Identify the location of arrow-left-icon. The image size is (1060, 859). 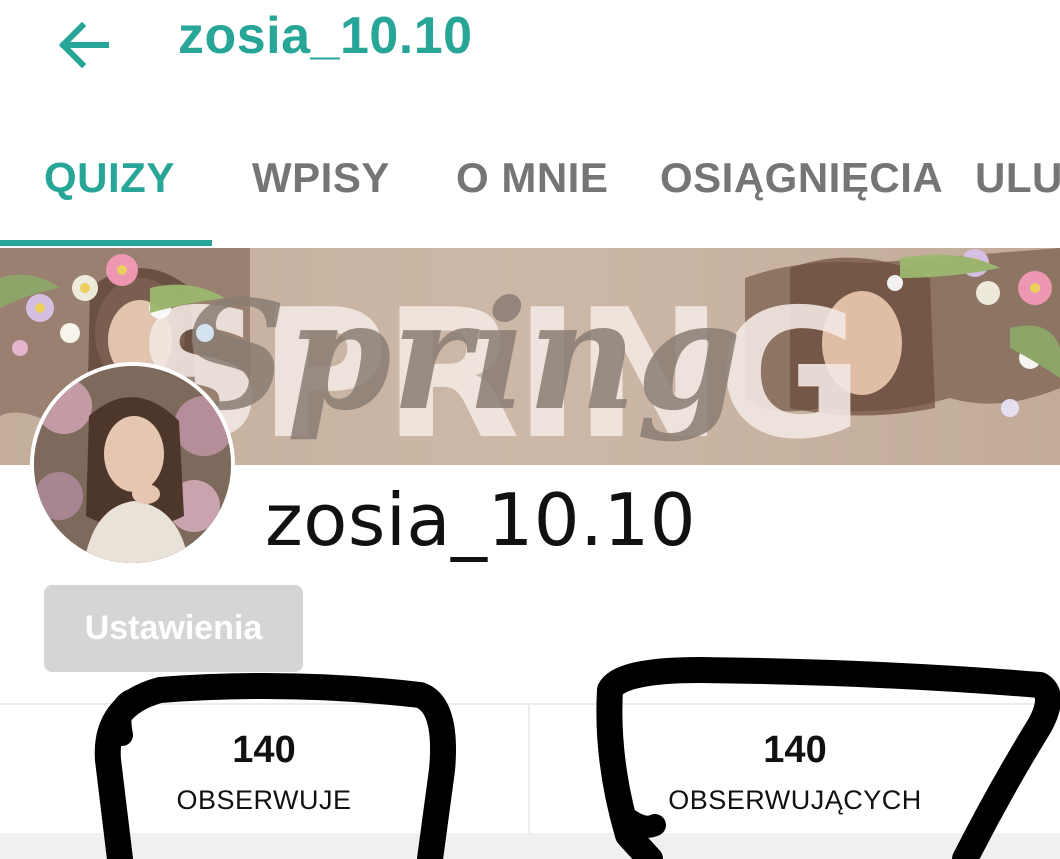
(83, 45).